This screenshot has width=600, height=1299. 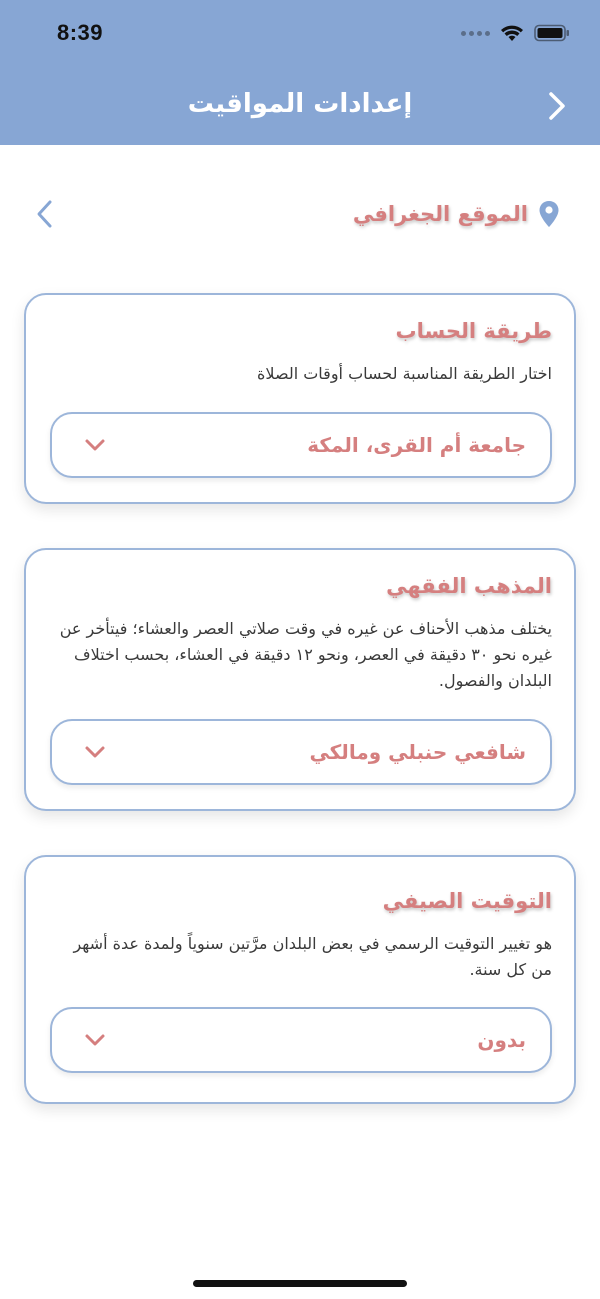 What do you see at coordinates (549, 214) in the screenshot?
I see `map-pin-icon` at bounding box center [549, 214].